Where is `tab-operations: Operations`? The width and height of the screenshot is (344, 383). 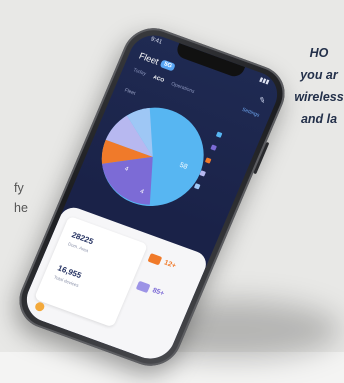 tab-operations: Operations is located at coordinates (182, 88).